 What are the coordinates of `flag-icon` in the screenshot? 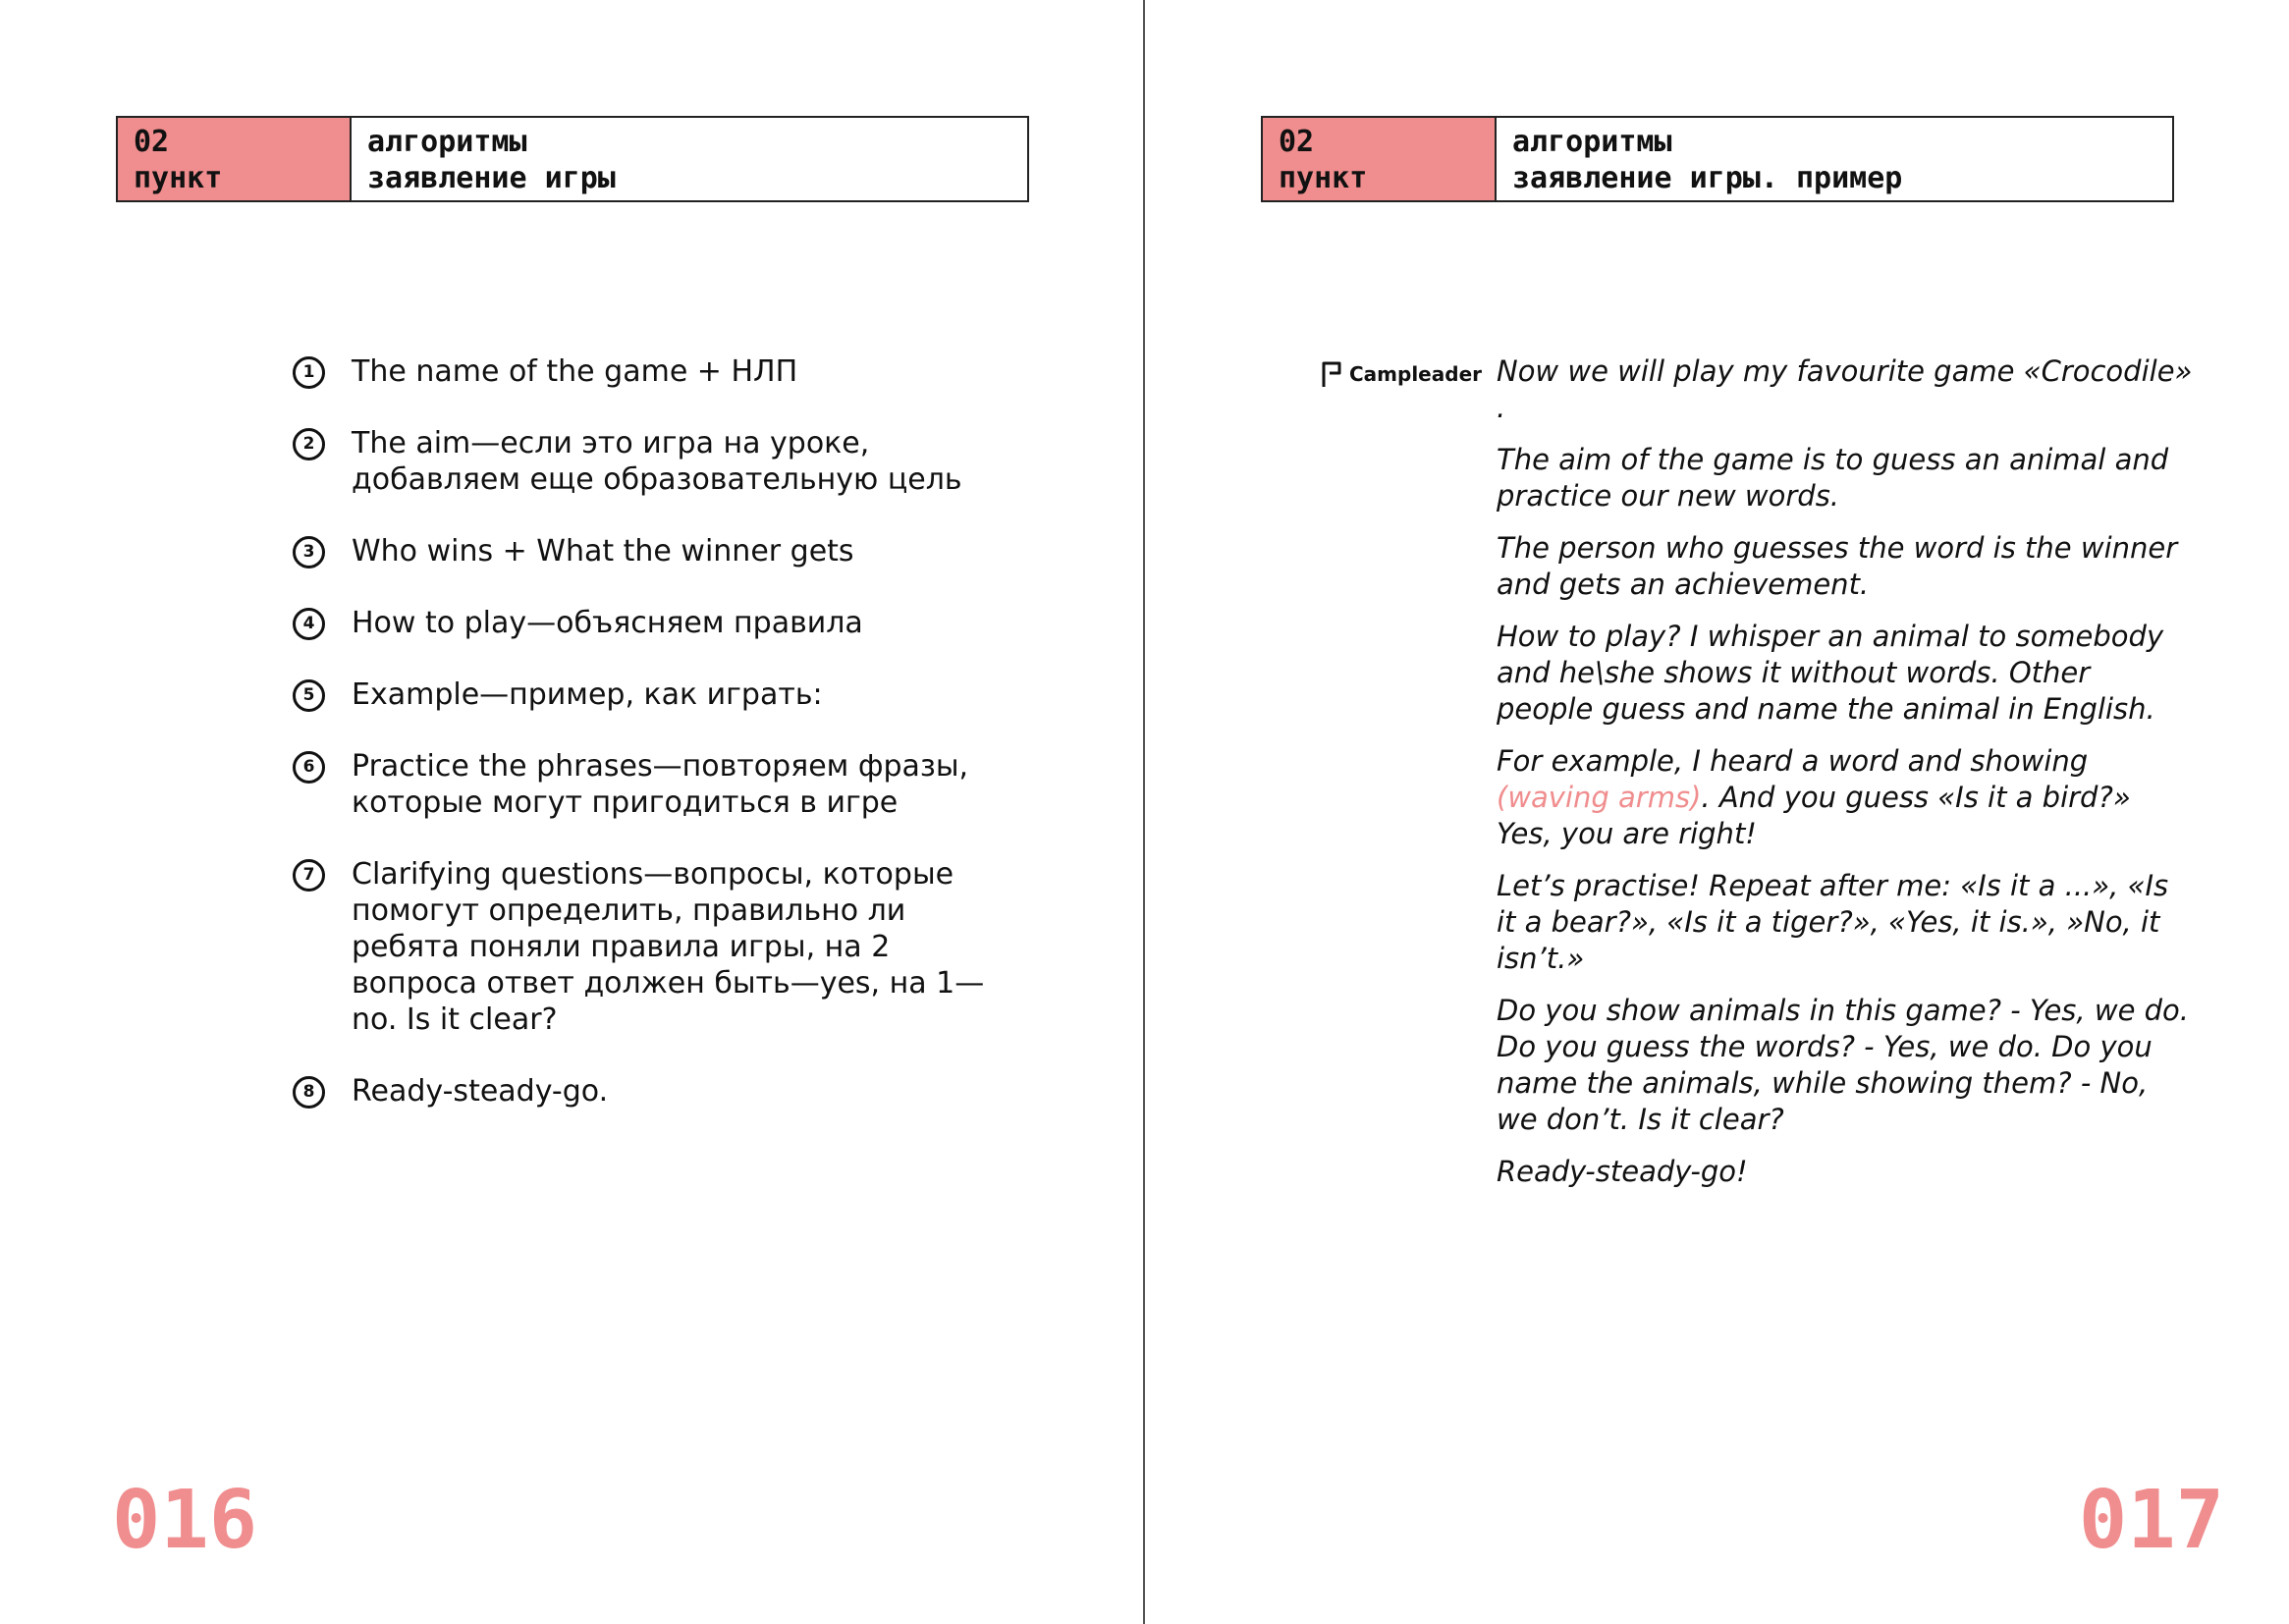 It's located at (1331, 374).